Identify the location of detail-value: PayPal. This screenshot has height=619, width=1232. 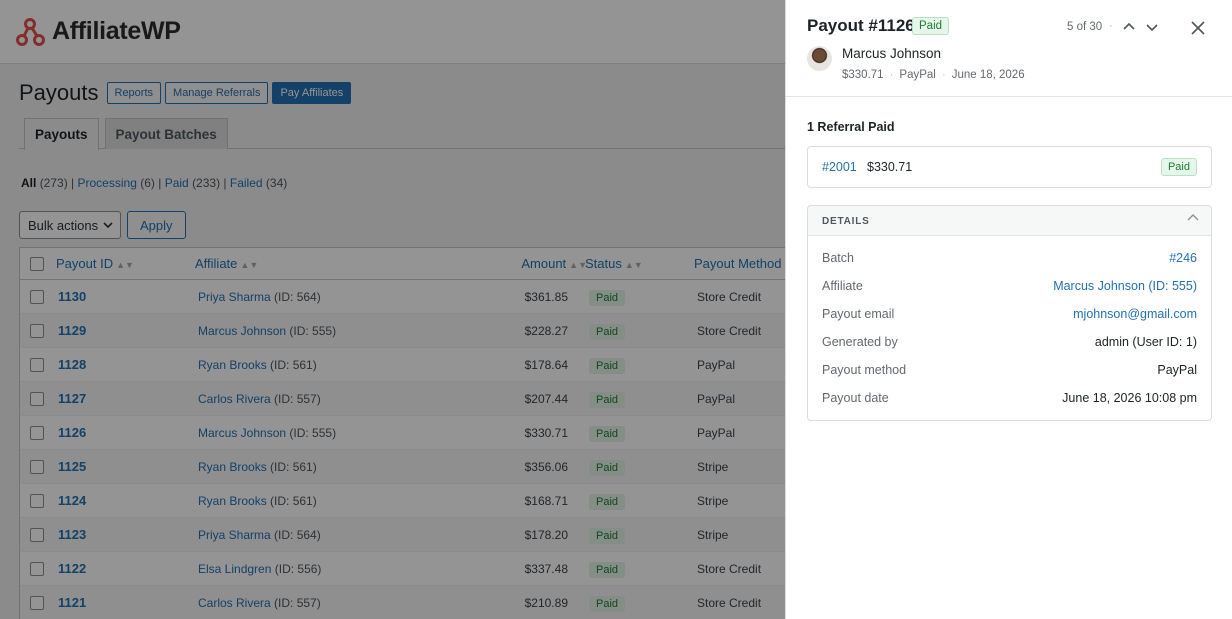
(1177, 370).